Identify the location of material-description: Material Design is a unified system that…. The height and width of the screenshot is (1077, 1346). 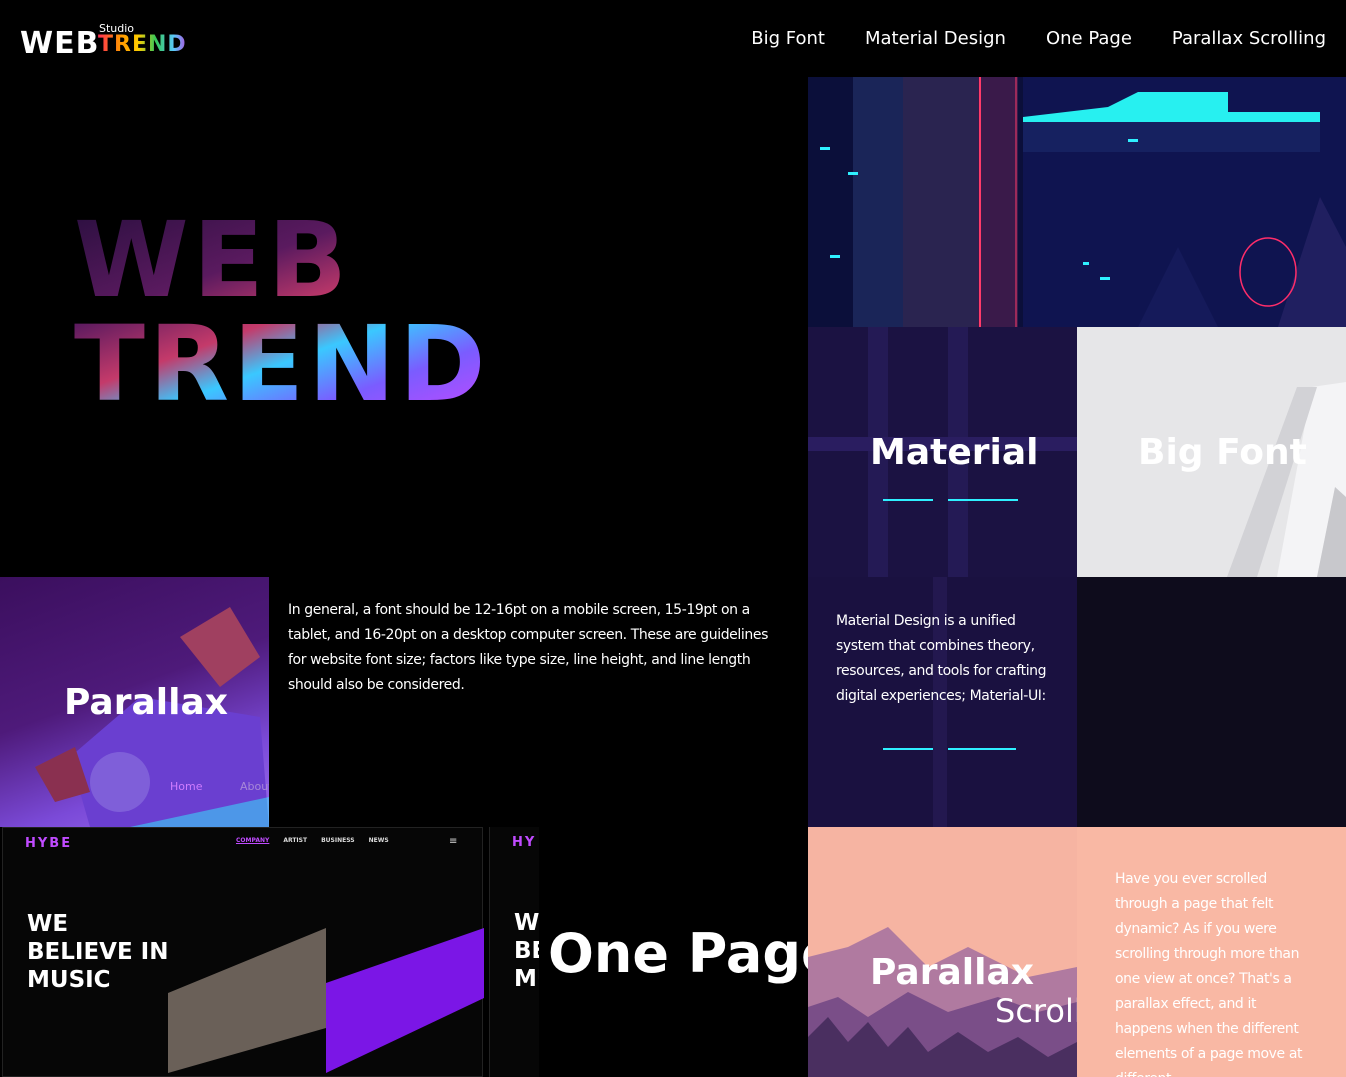
(941, 658).